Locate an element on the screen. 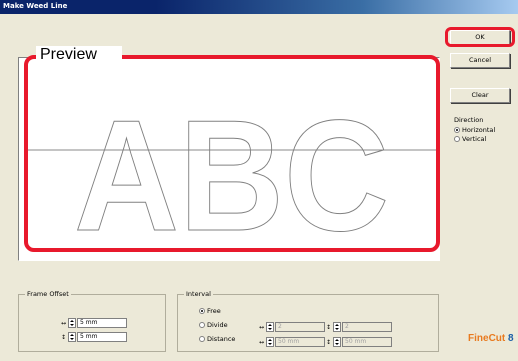  distance-vertical-row: ↕ 50 mm is located at coordinates (358, 342).